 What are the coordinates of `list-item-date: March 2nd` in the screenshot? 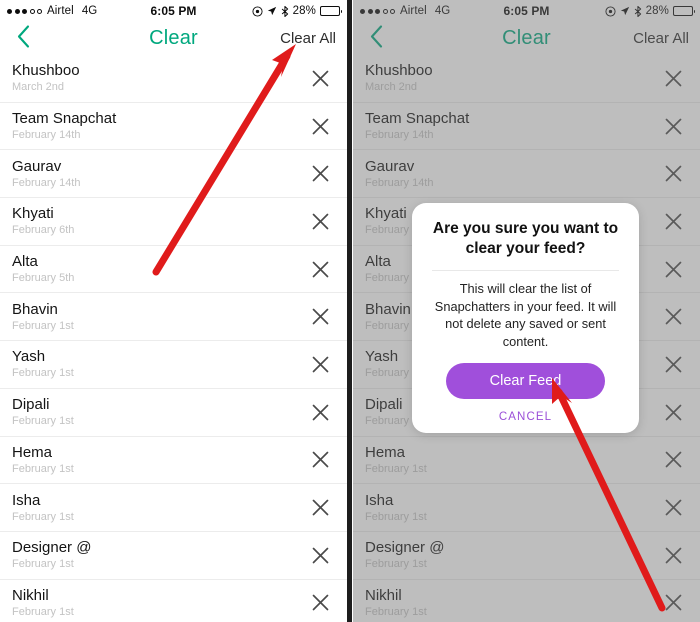 It's located at (391, 87).